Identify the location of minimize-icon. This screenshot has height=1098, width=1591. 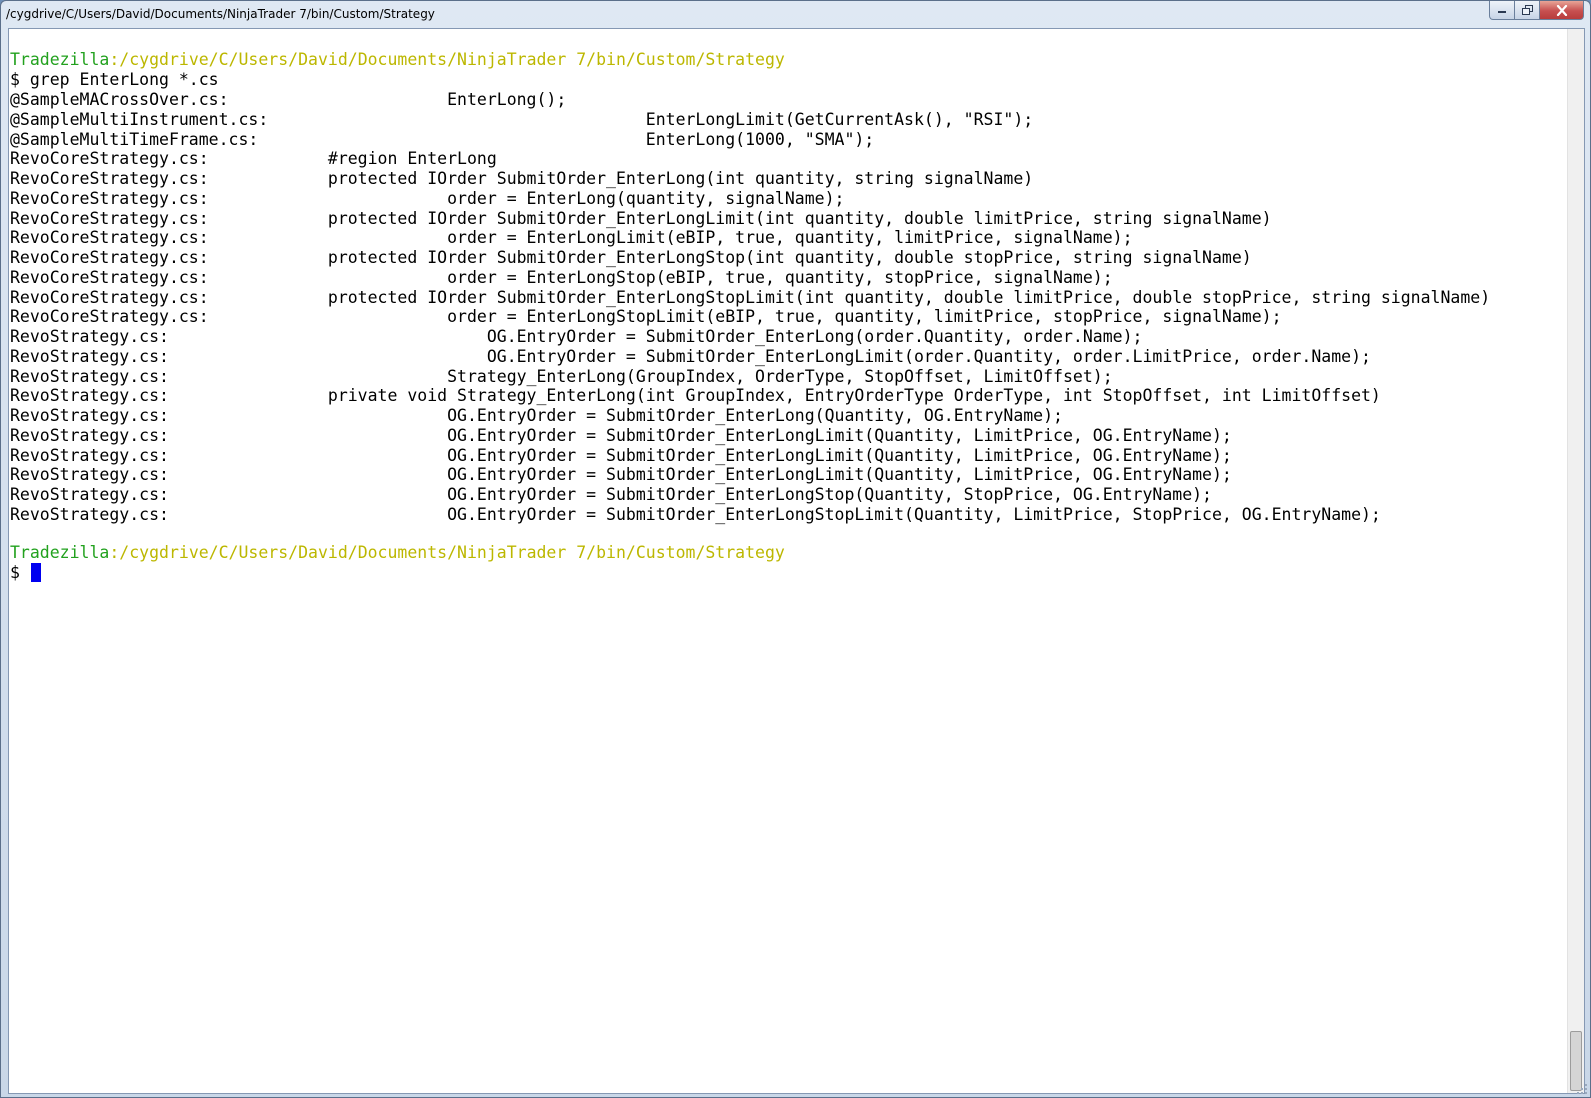
(1502, 12).